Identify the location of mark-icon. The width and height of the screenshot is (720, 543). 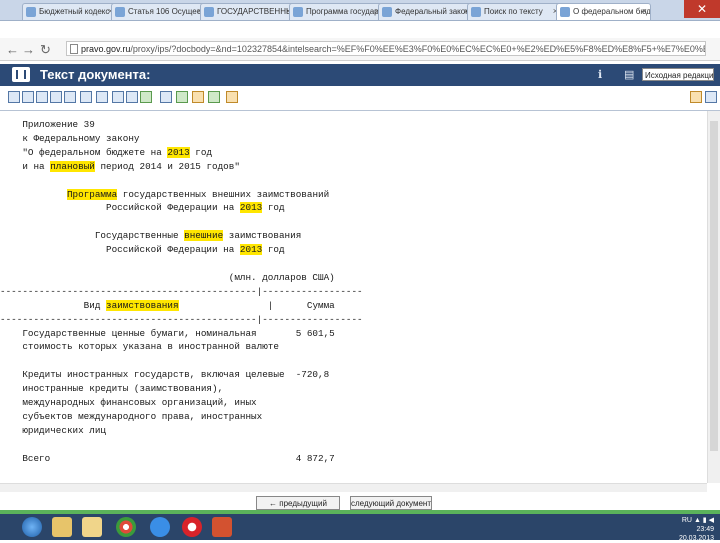
(214, 97).